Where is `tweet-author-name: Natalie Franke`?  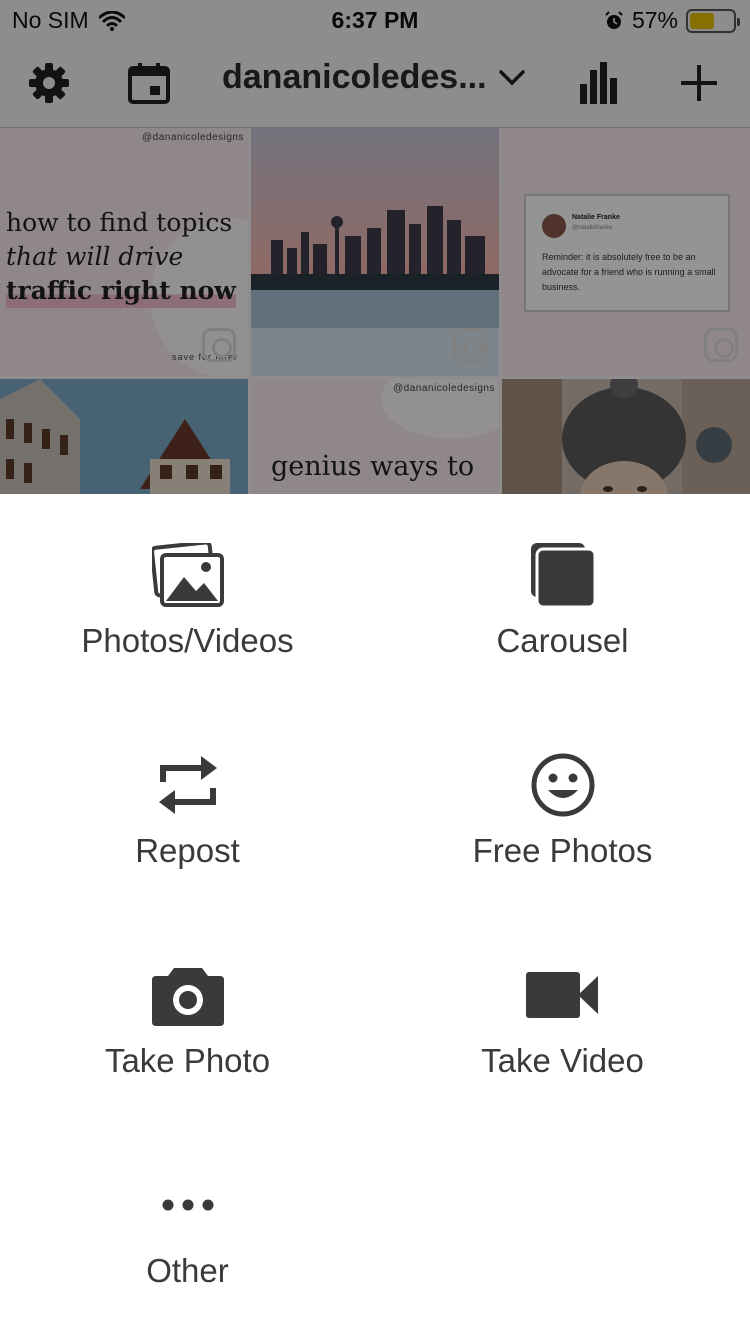
tweet-author-name: Natalie Franke is located at coordinates (596, 217).